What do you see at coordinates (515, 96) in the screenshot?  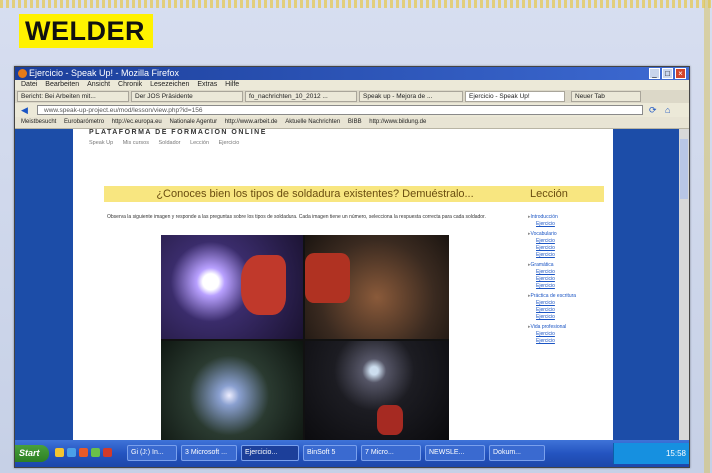 I see `tab-active: Ejercicio - Speak Up!` at bounding box center [515, 96].